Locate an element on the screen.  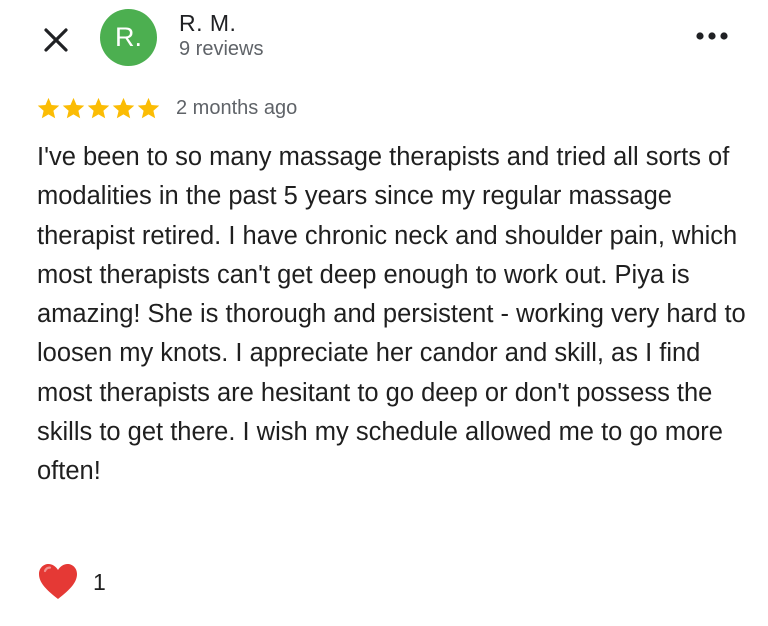
close-button is located at coordinates (56, 40).